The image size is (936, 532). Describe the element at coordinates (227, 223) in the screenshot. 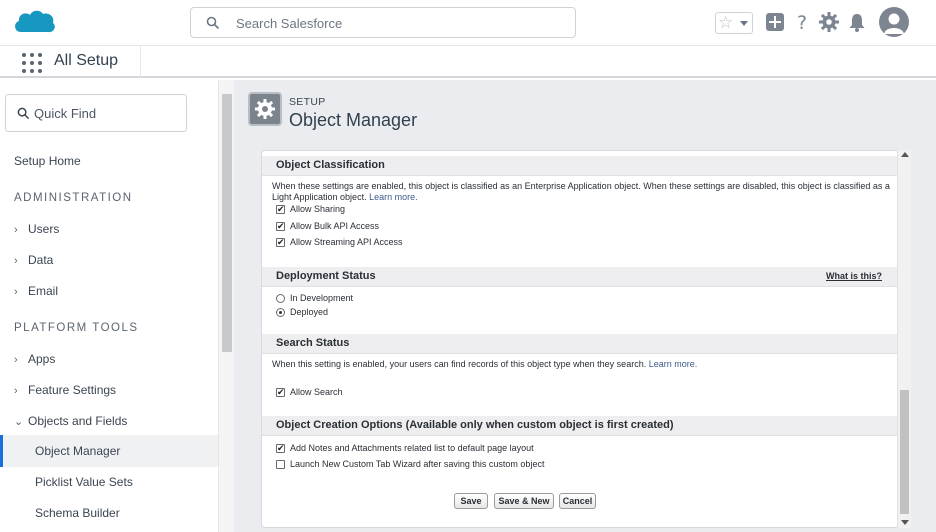

I see `sidebar-scrollbar-thumb` at that location.